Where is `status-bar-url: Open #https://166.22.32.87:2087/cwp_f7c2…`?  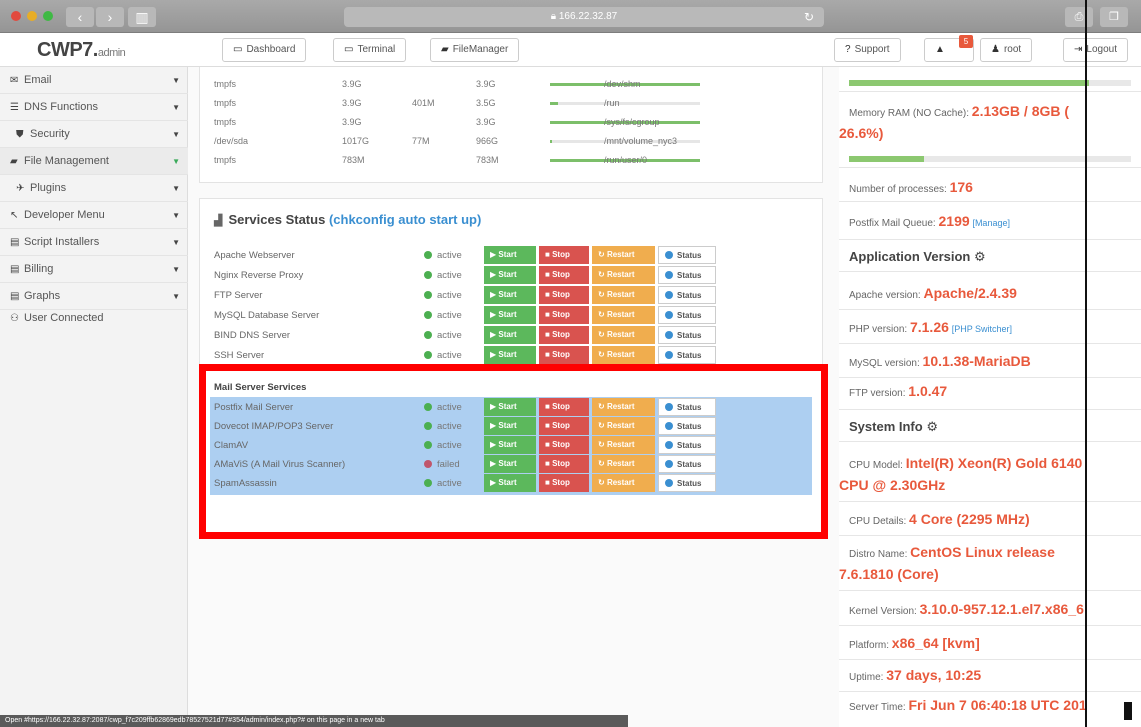 status-bar-url: Open #https://166.22.32.87:2087/cwp_f7c2… is located at coordinates (314, 721).